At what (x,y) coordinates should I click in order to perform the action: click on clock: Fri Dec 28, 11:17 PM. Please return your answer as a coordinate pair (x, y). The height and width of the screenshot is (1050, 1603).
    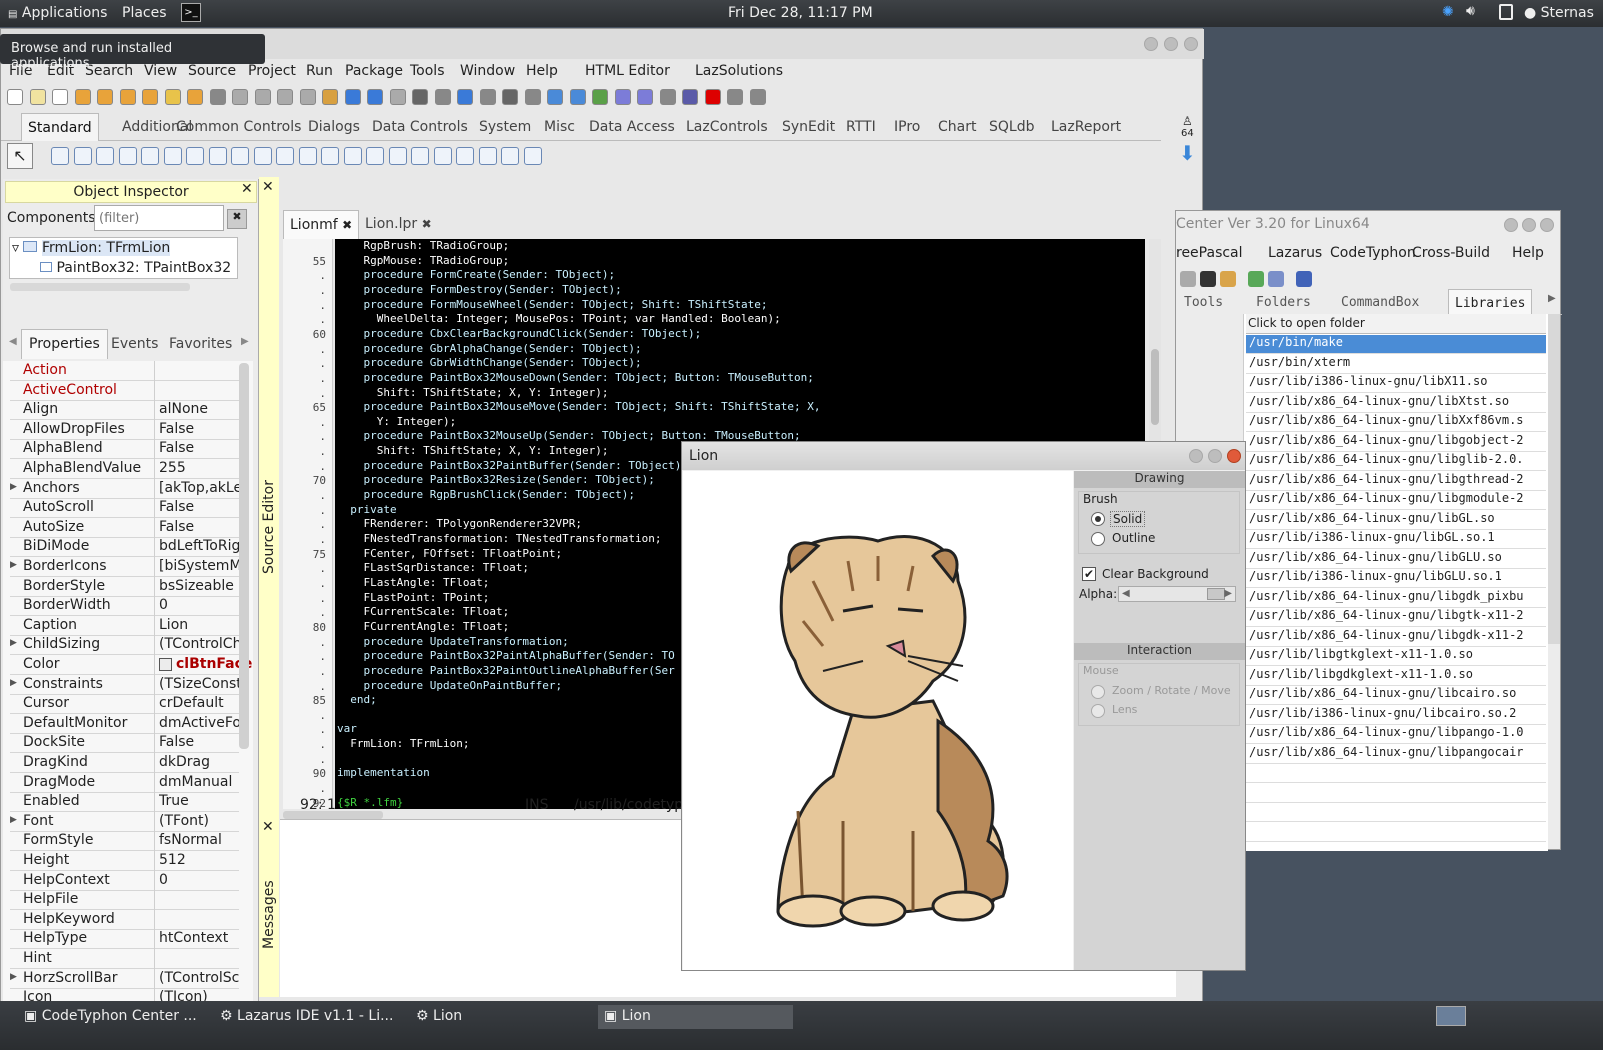
    Looking at the image, I should click on (800, 13).